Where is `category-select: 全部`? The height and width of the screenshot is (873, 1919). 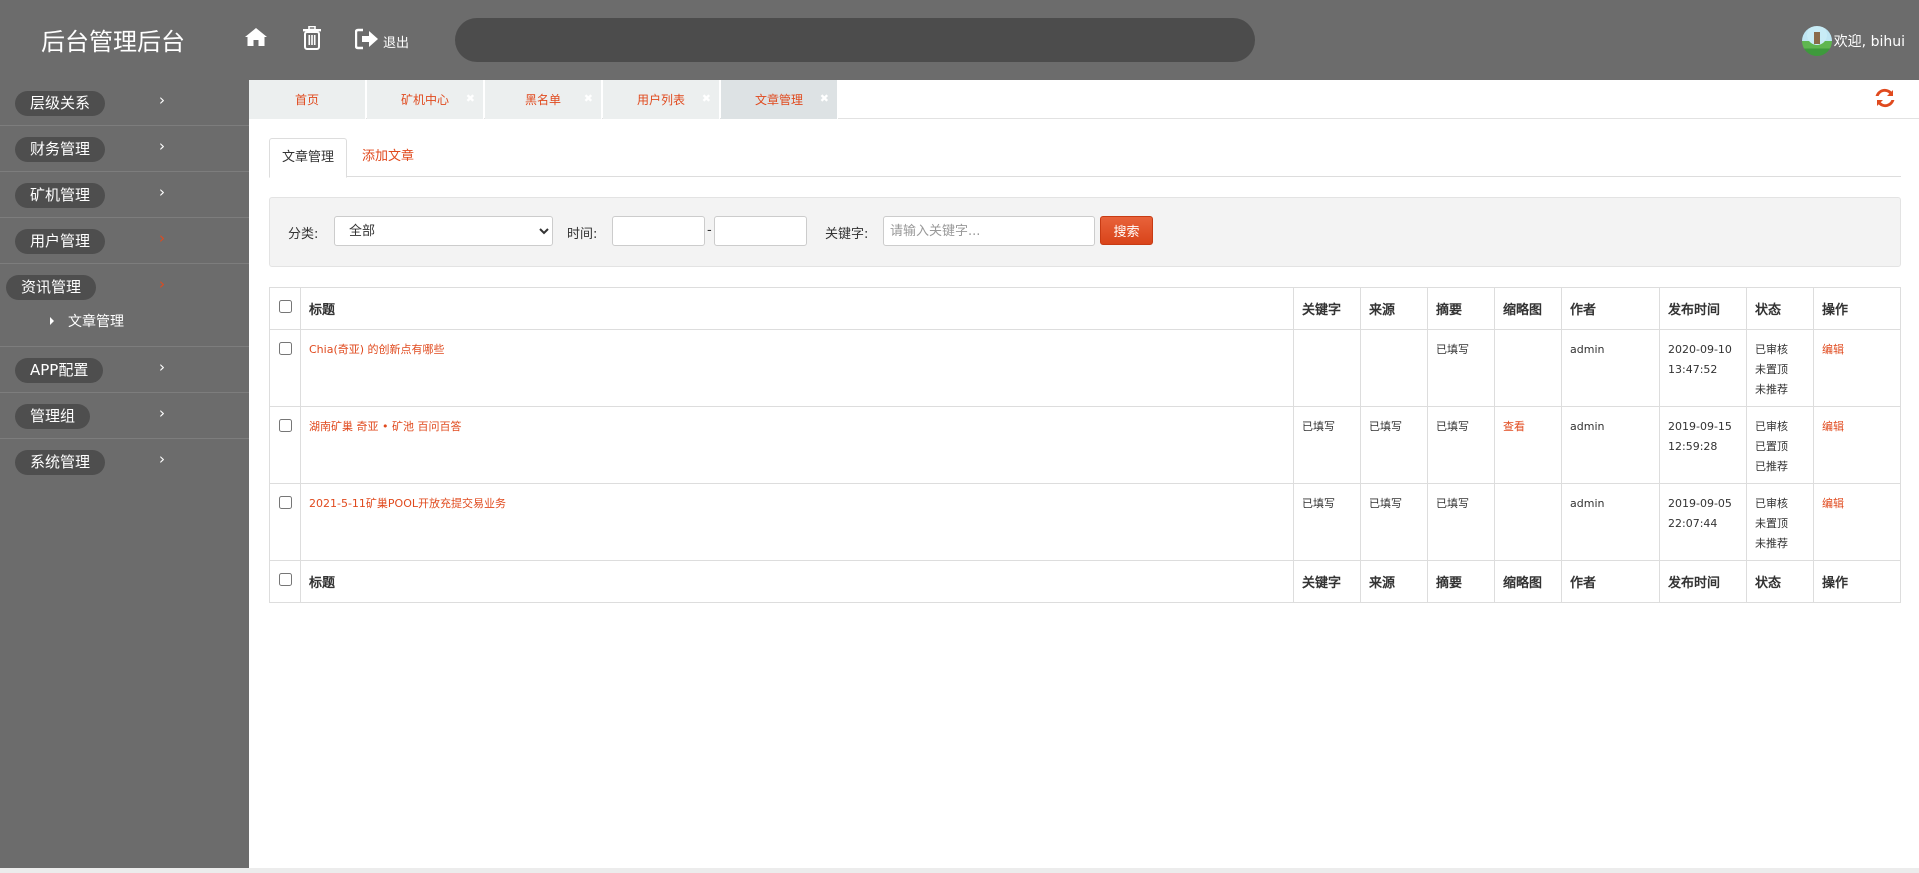 category-select: 全部 is located at coordinates (443, 231).